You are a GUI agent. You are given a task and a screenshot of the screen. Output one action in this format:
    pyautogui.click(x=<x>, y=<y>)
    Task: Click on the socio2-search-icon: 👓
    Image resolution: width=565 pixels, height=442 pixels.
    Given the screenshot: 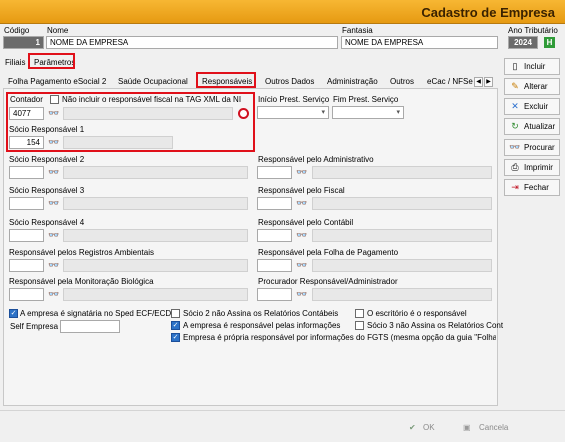 What is the action you would take?
    pyautogui.click(x=54, y=172)
    